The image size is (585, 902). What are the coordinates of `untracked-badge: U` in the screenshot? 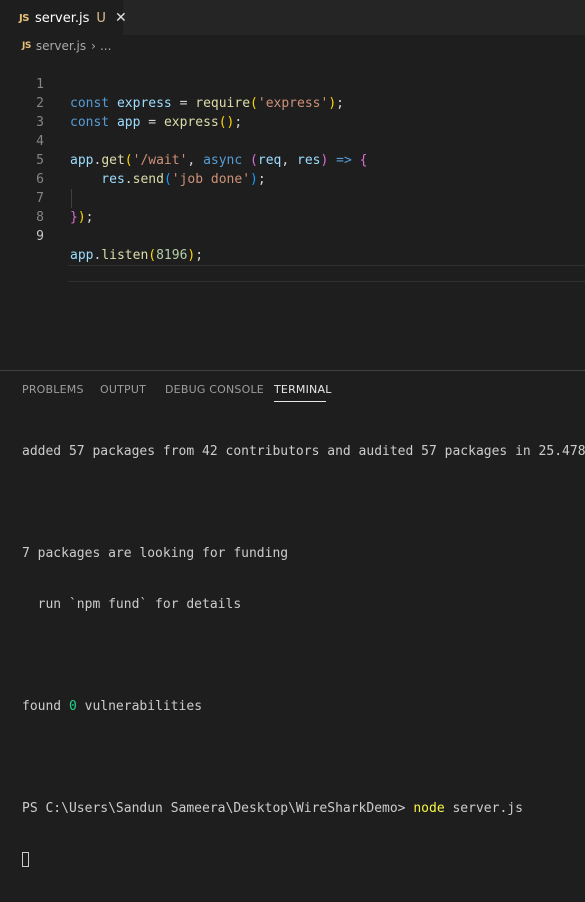 It's located at (101, 18).